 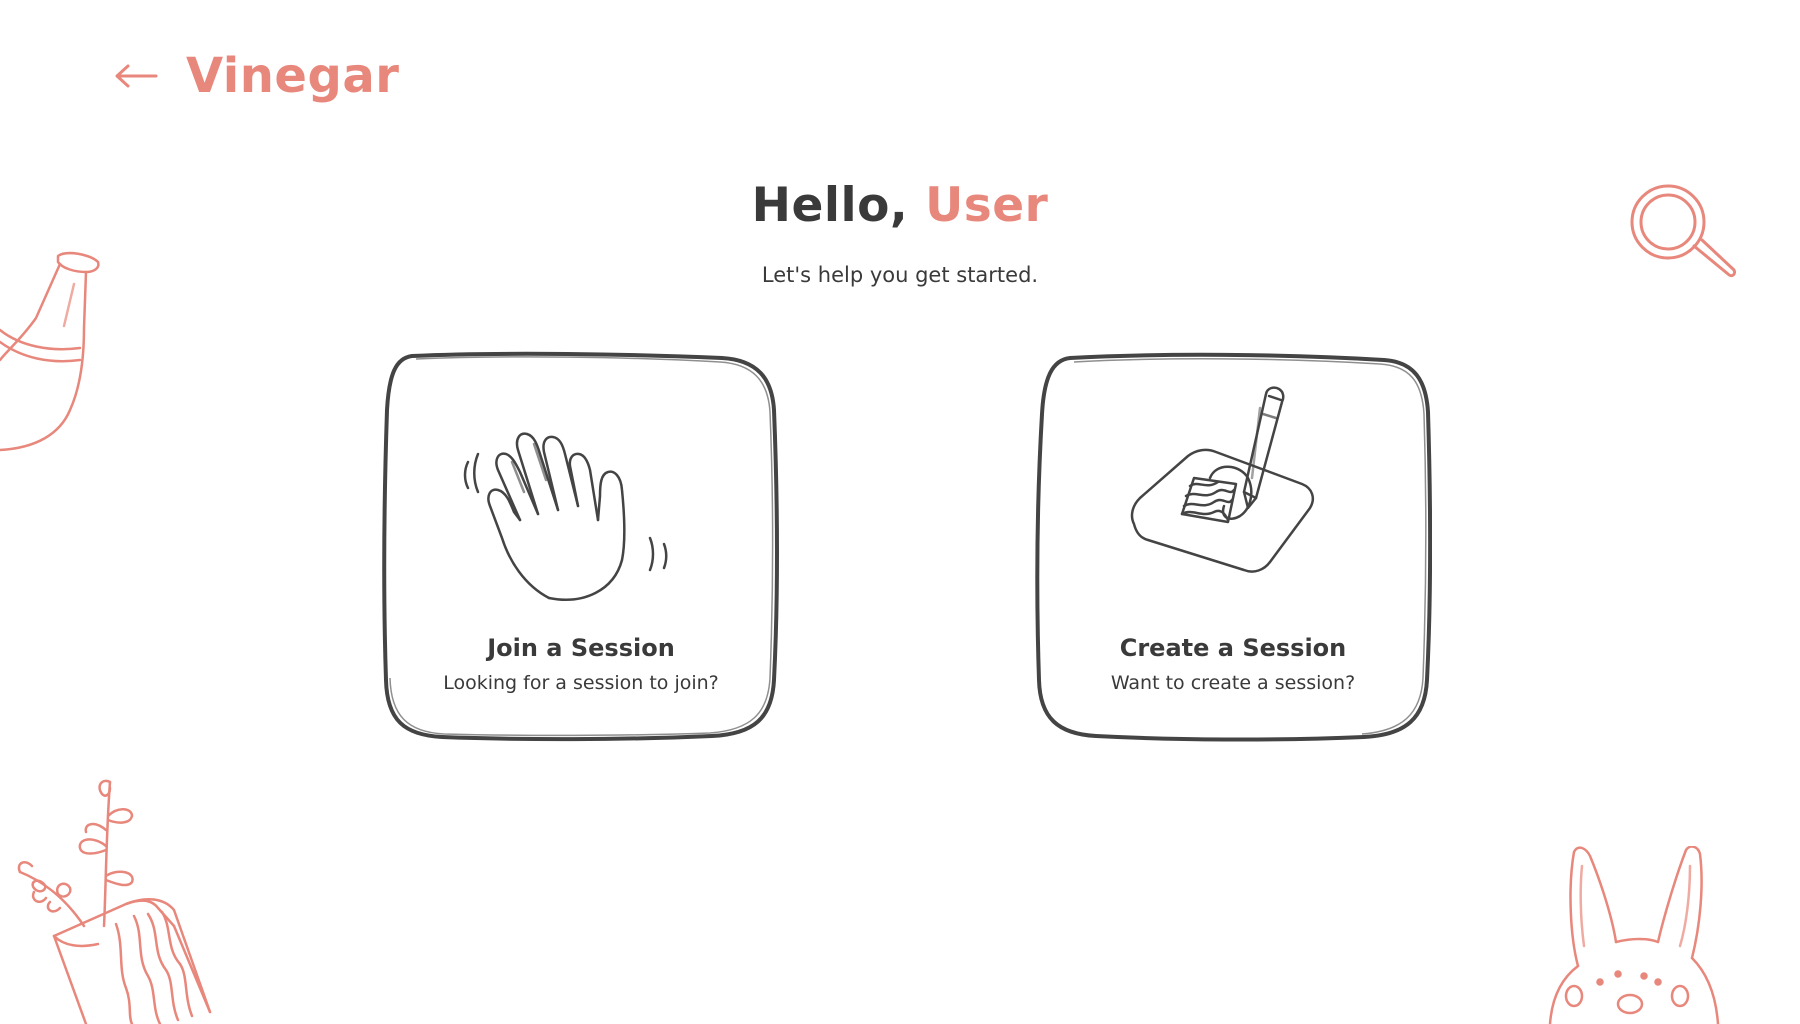 What do you see at coordinates (1683, 231) in the screenshot?
I see `magnifier-doodle` at bounding box center [1683, 231].